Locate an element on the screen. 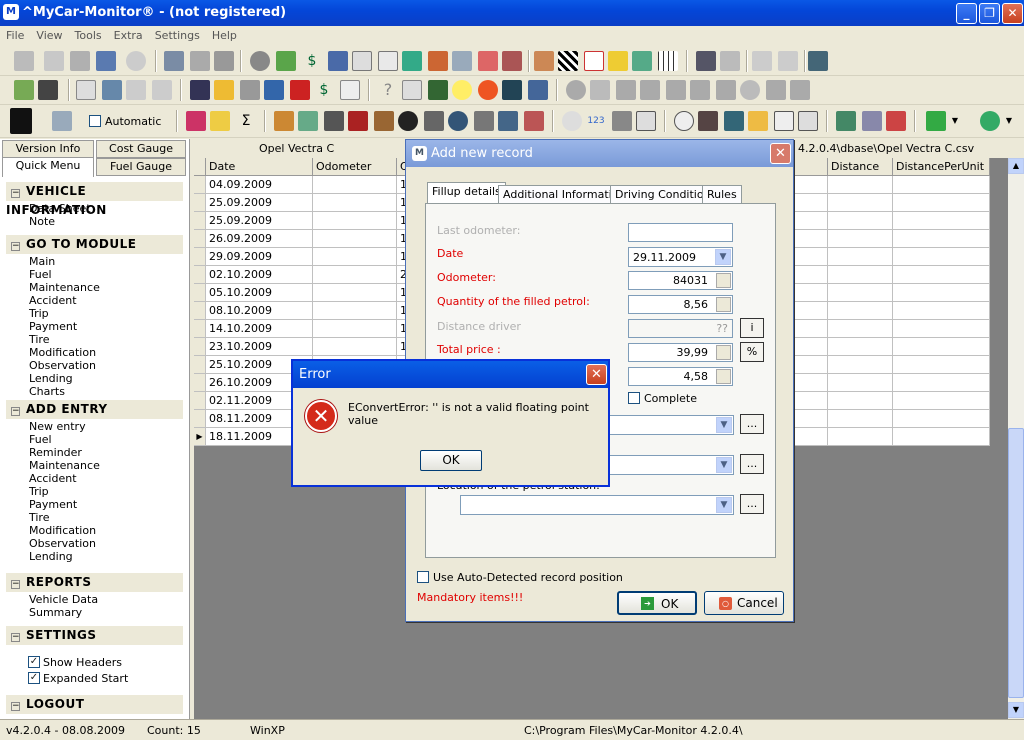 The image size is (1024, 740). calculator-icon is located at coordinates (723, 376).